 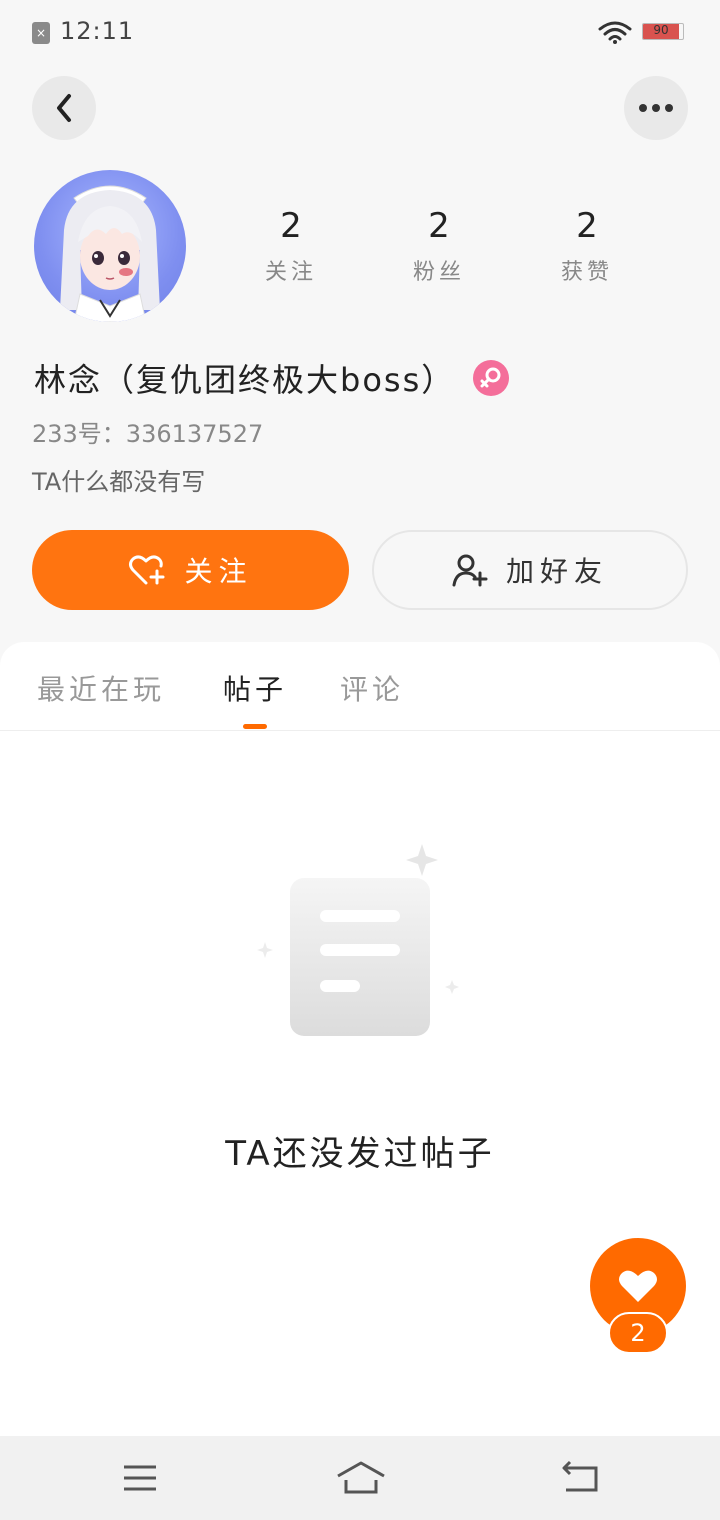 I want to click on more-dots-icon, so click(x=656, y=108).